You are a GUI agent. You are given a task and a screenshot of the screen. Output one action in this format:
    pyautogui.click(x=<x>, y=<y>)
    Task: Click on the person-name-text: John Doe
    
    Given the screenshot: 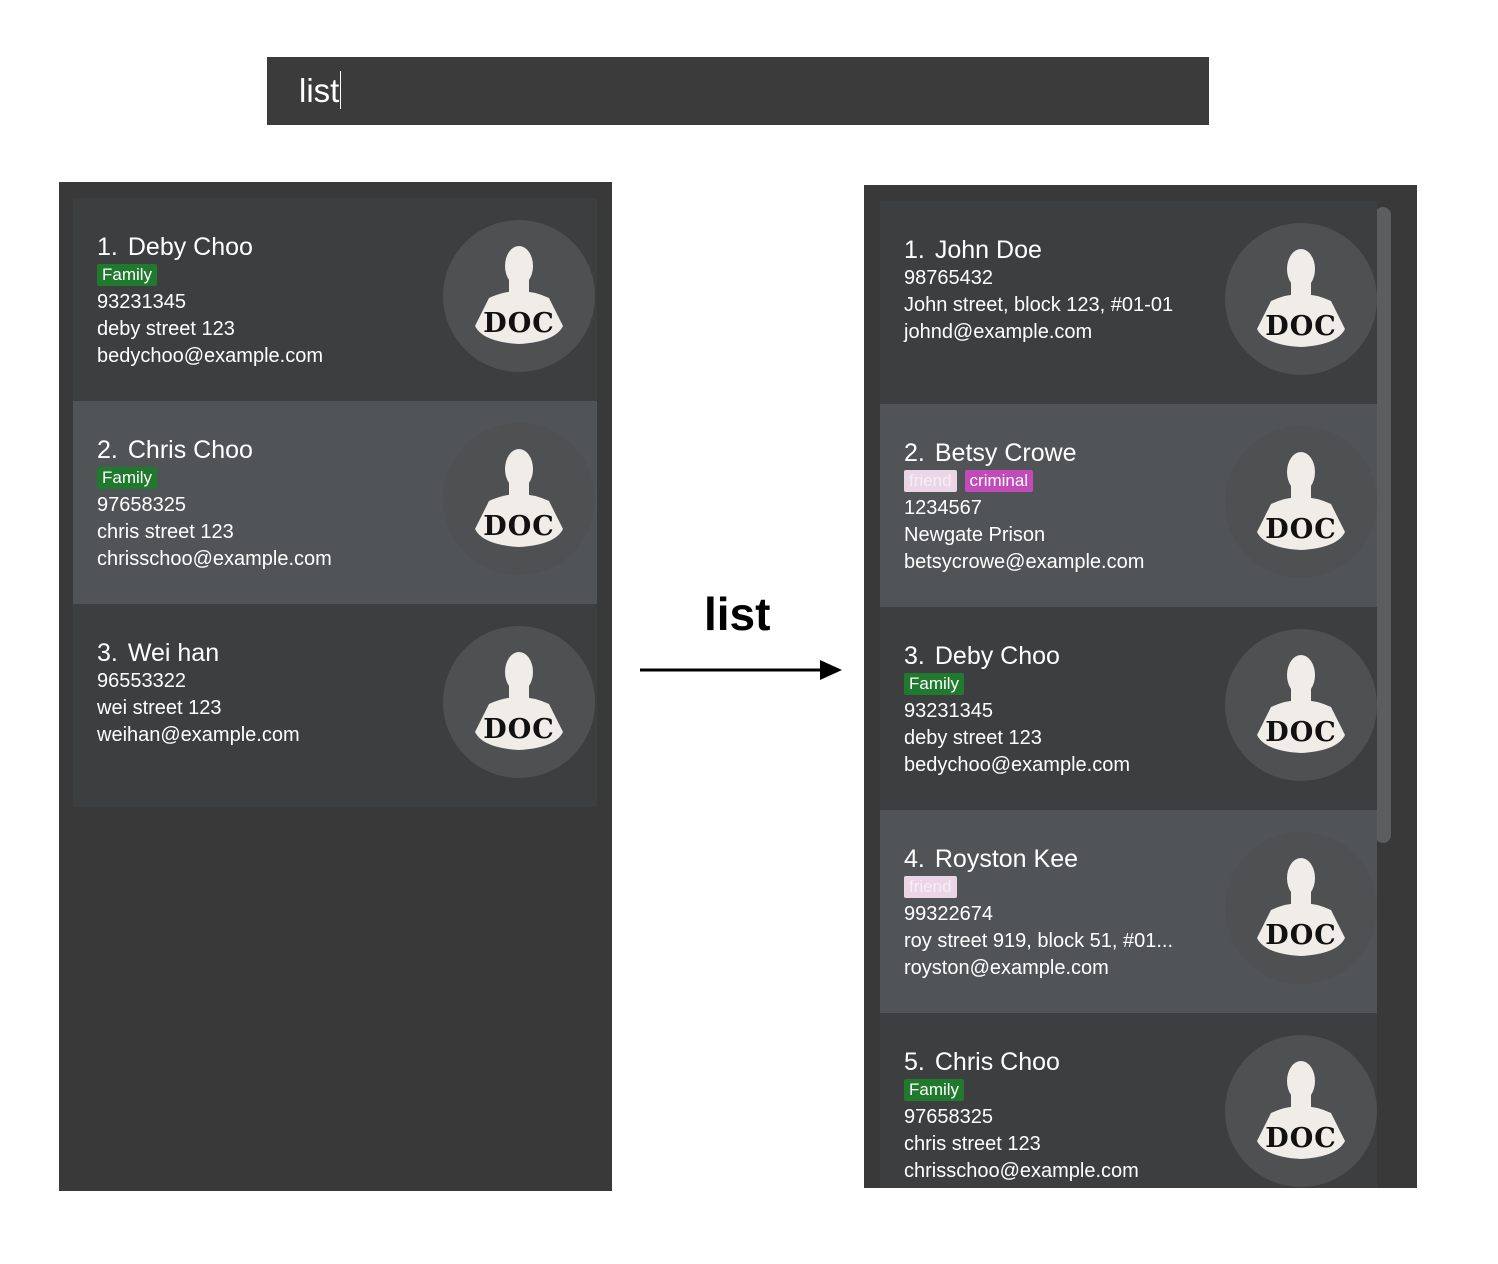 What is the action you would take?
    pyautogui.click(x=988, y=250)
    